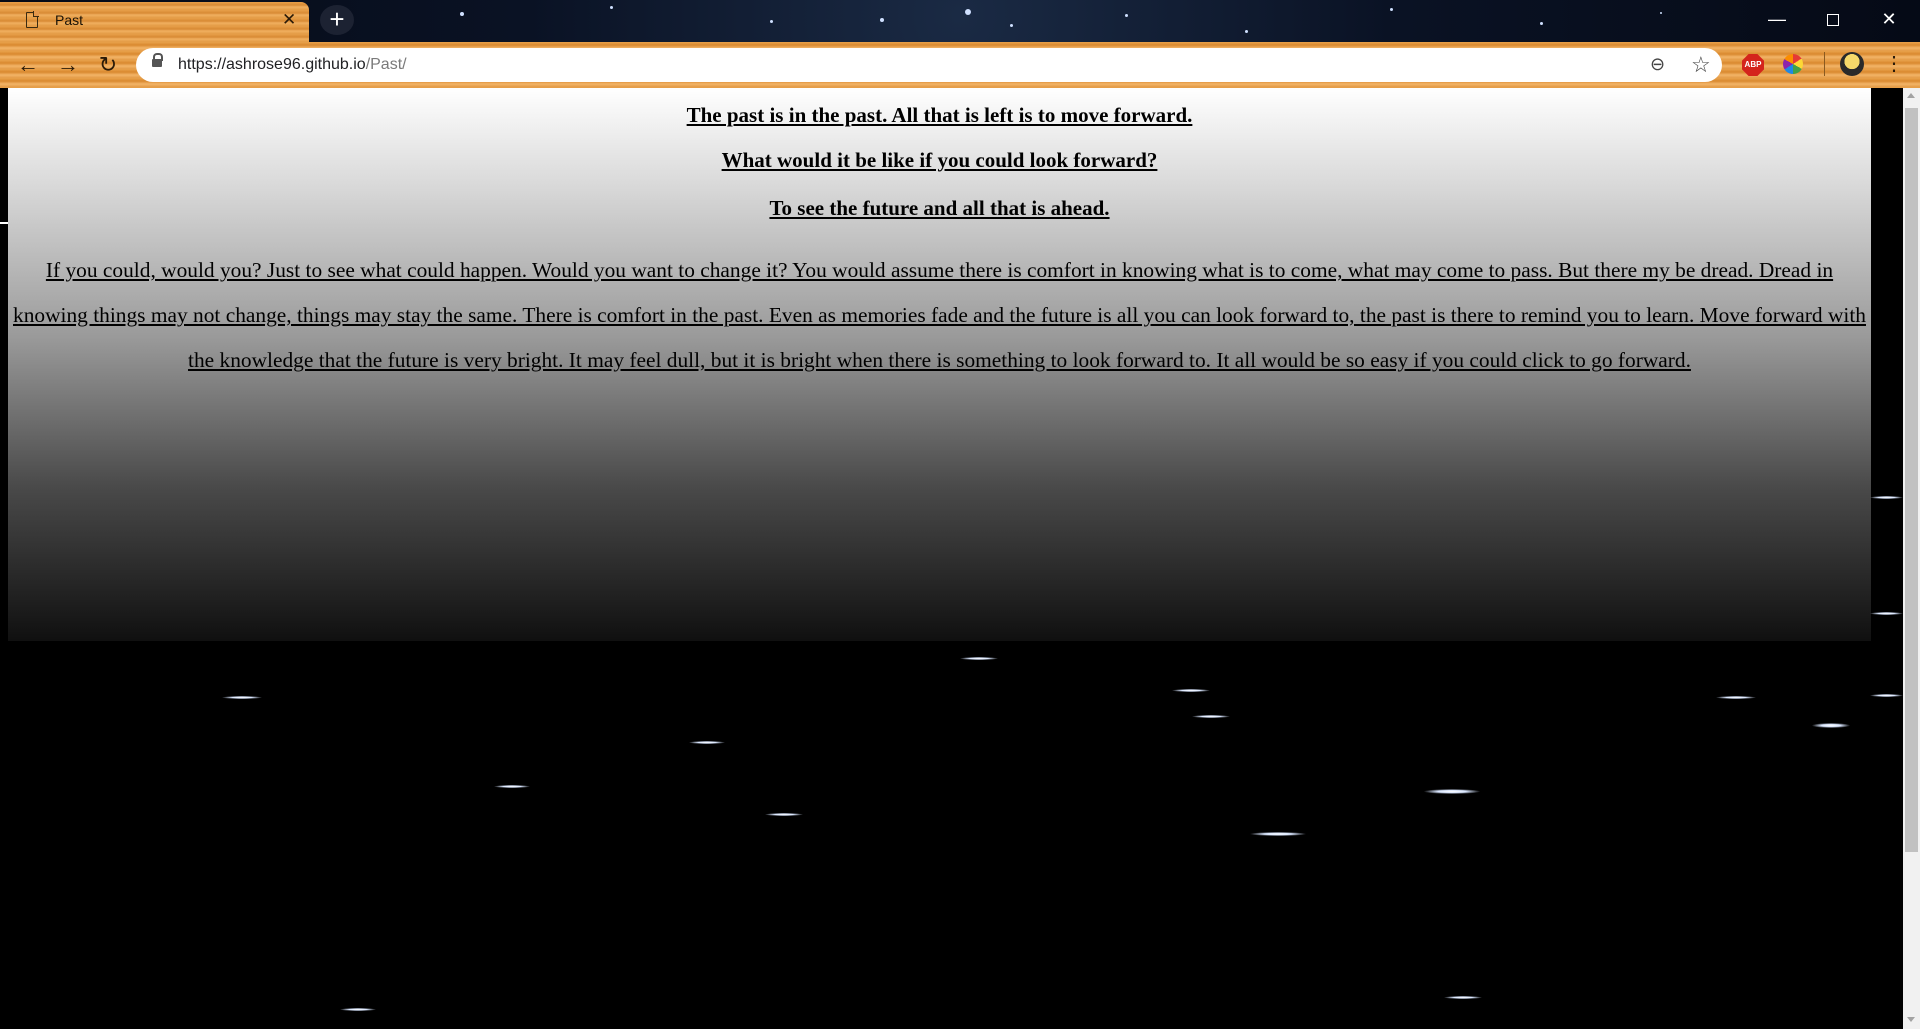 This screenshot has width=1920, height=1029. What do you see at coordinates (386, 64) in the screenshot?
I see `url-path: /Past/` at bounding box center [386, 64].